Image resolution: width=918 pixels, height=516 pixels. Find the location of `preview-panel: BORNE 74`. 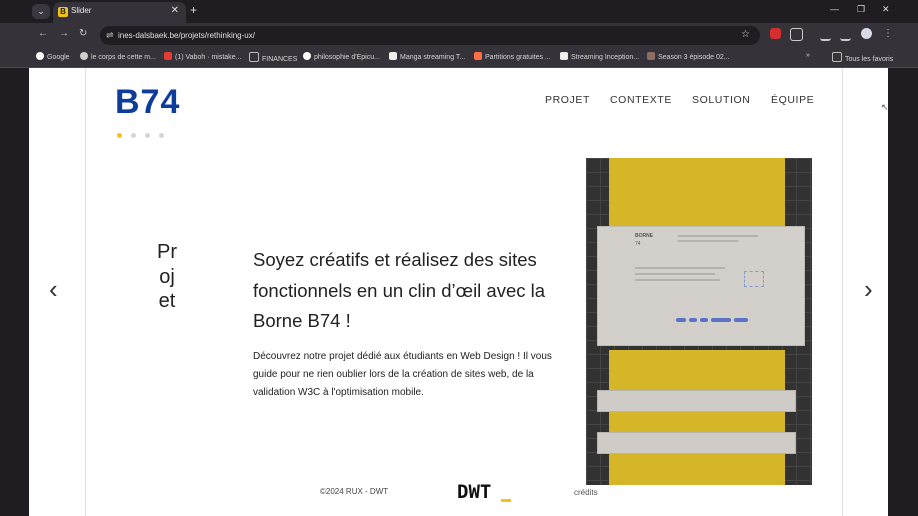

preview-panel: BORNE 74 is located at coordinates (701, 286).